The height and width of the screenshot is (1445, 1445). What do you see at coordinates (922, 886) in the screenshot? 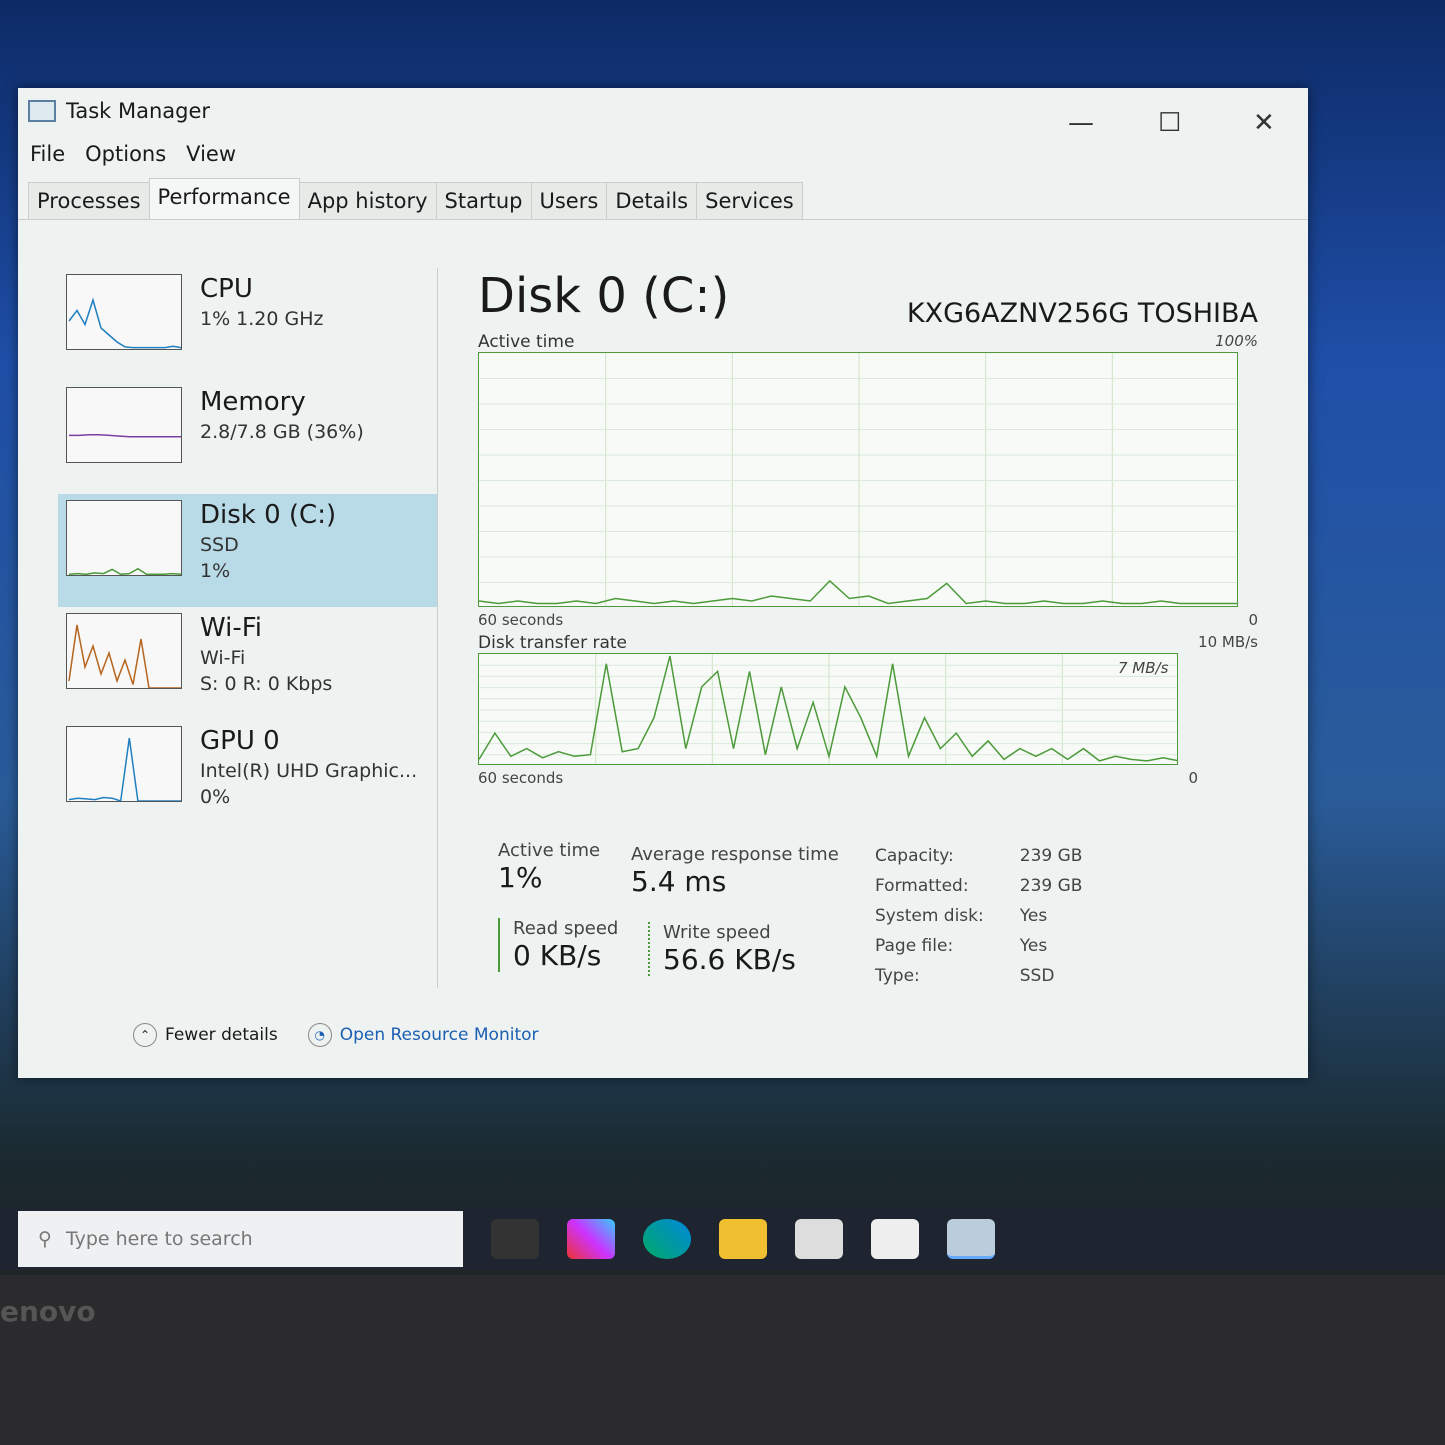
I see `property-label: Formatted:` at bounding box center [922, 886].